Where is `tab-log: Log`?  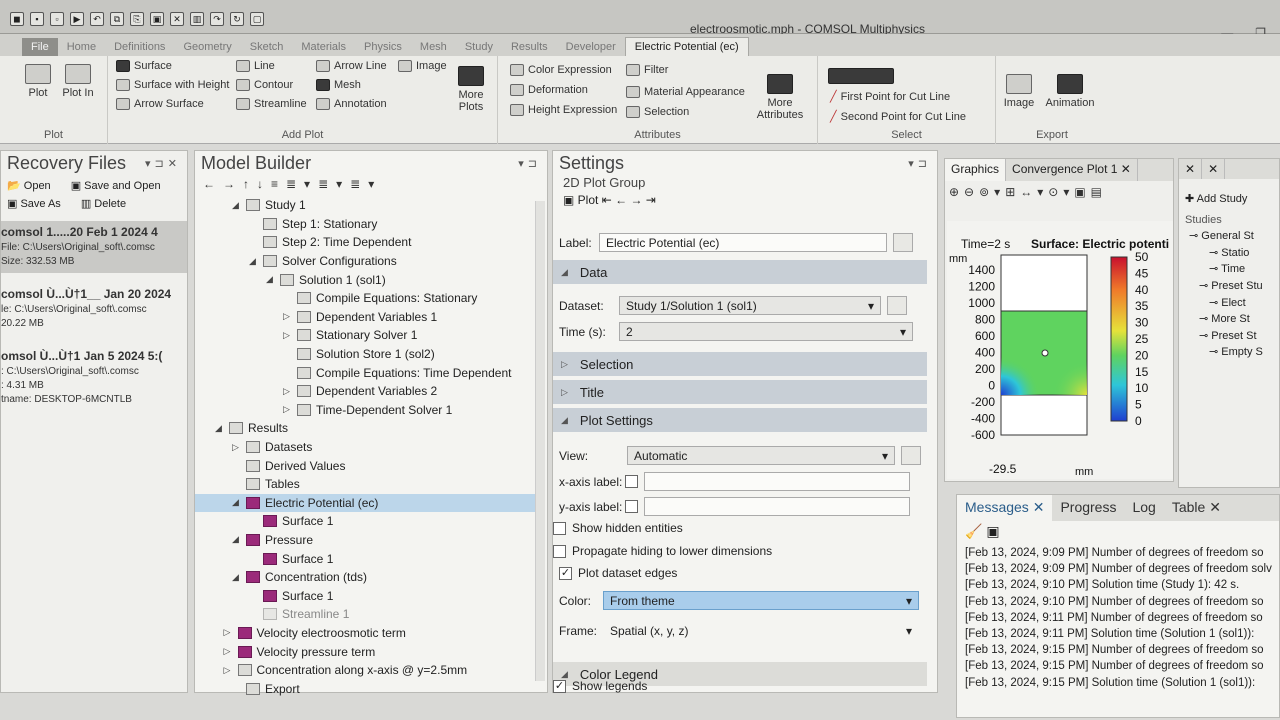
tab-log: Log is located at coordinates (1143, 508).